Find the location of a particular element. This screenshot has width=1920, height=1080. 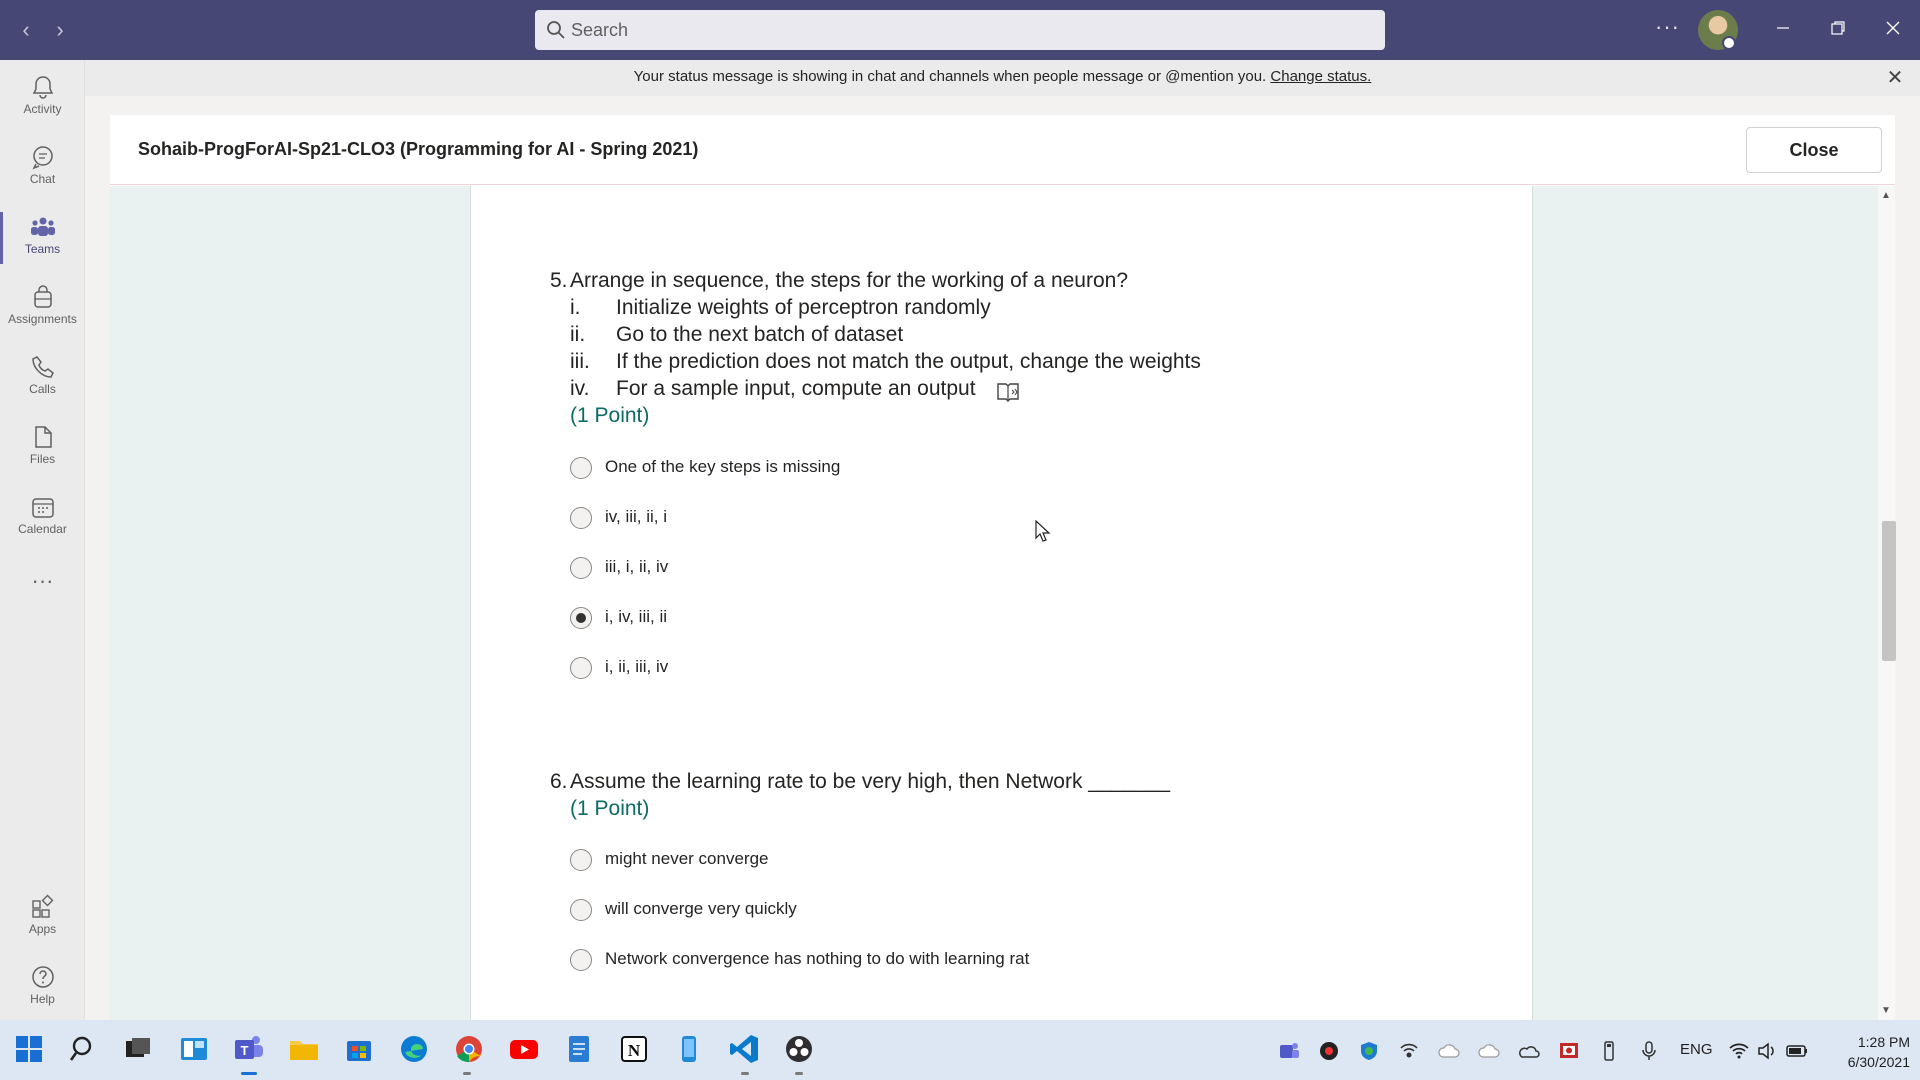

obs-studio-icon is located at coordinates (799, 1049).